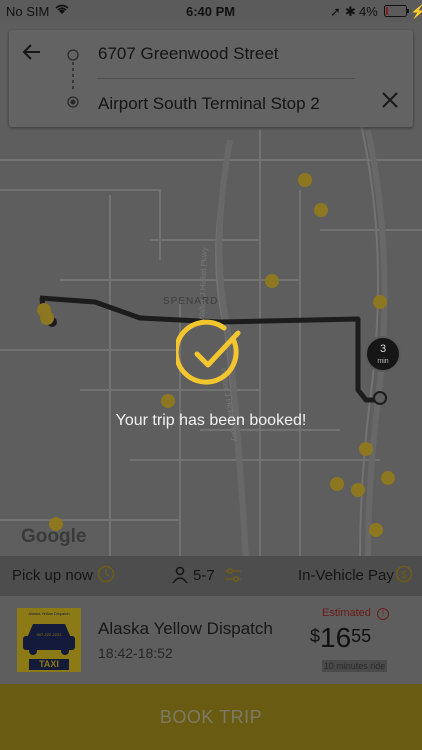  What do you see at coordinates (346, 613) in the screenshot?
I see `estimated-text: Estimated` at bounding box center [346, 613].